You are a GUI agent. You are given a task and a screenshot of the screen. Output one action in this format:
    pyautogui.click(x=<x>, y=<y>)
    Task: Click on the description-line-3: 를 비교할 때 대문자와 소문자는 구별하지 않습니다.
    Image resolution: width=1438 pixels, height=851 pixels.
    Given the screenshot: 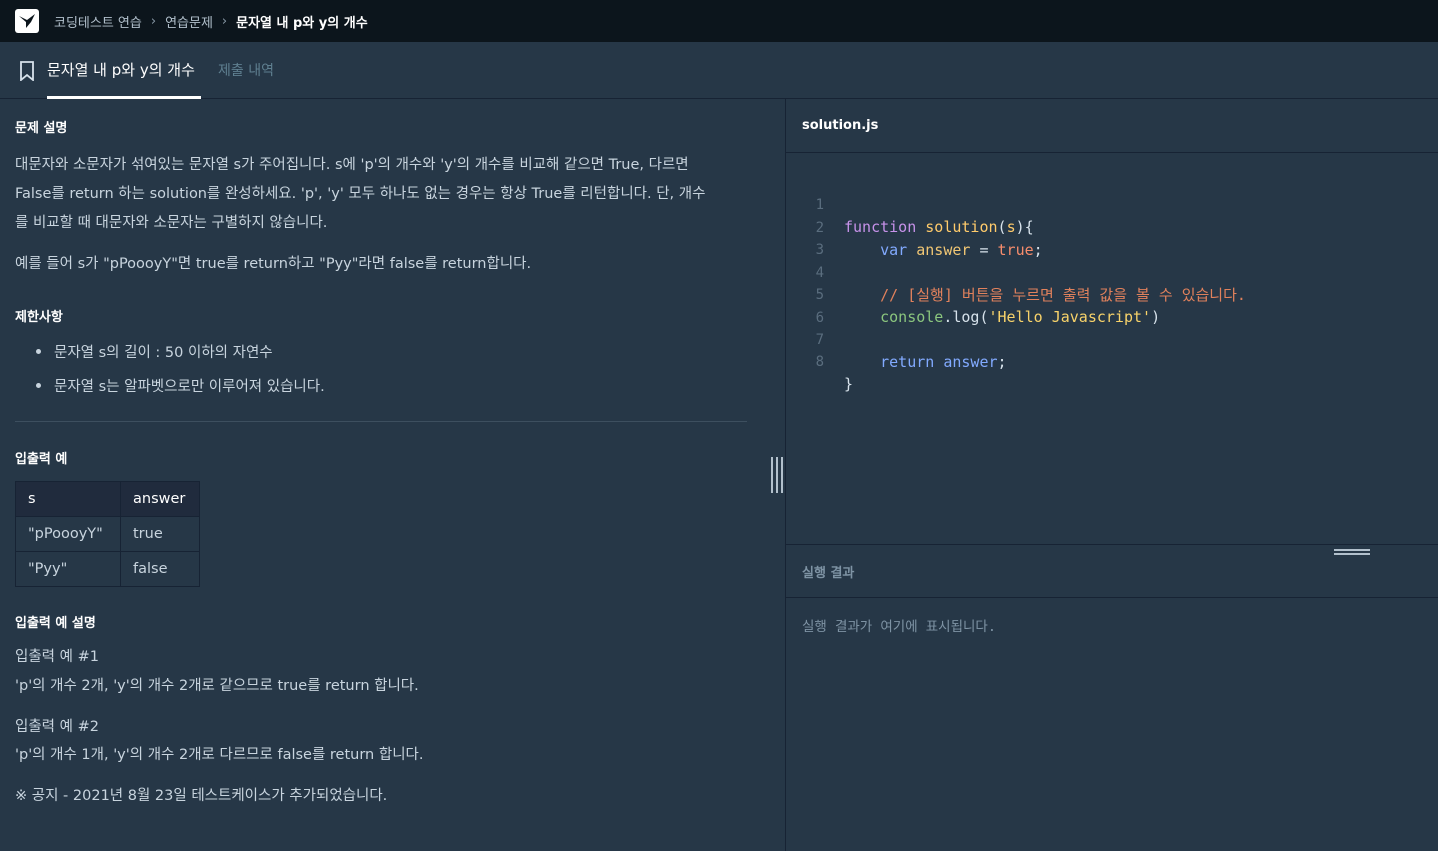 What is the action you would take?
    pyautogui.click(x=171, y=223)
    